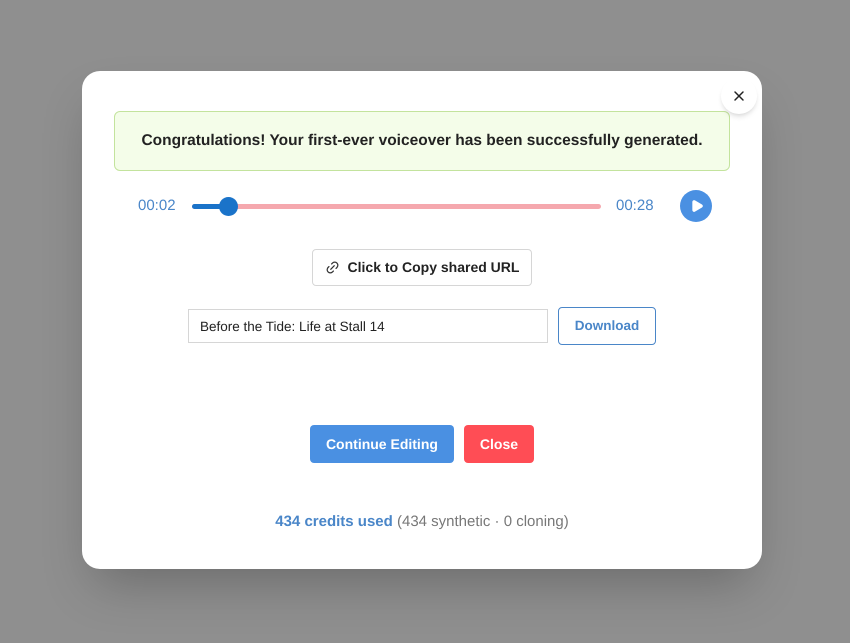  I want to click on play-icon, so click(697, 206).